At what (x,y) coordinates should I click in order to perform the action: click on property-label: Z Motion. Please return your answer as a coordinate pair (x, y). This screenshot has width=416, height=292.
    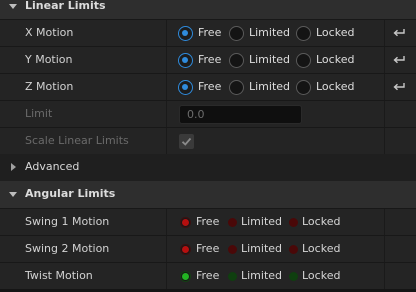
    Looking at the image, I should click on (49, 86).